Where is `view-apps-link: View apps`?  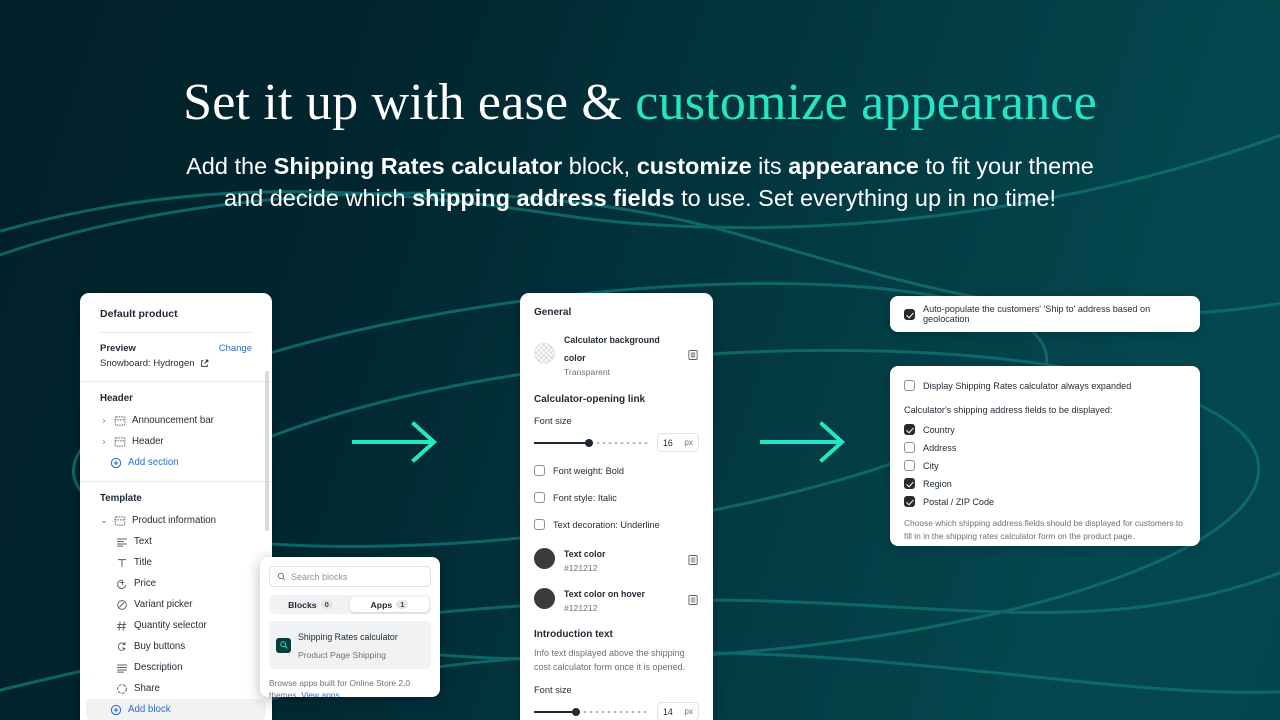 view-apps-link: View apps is located at coordinates (320, 693).